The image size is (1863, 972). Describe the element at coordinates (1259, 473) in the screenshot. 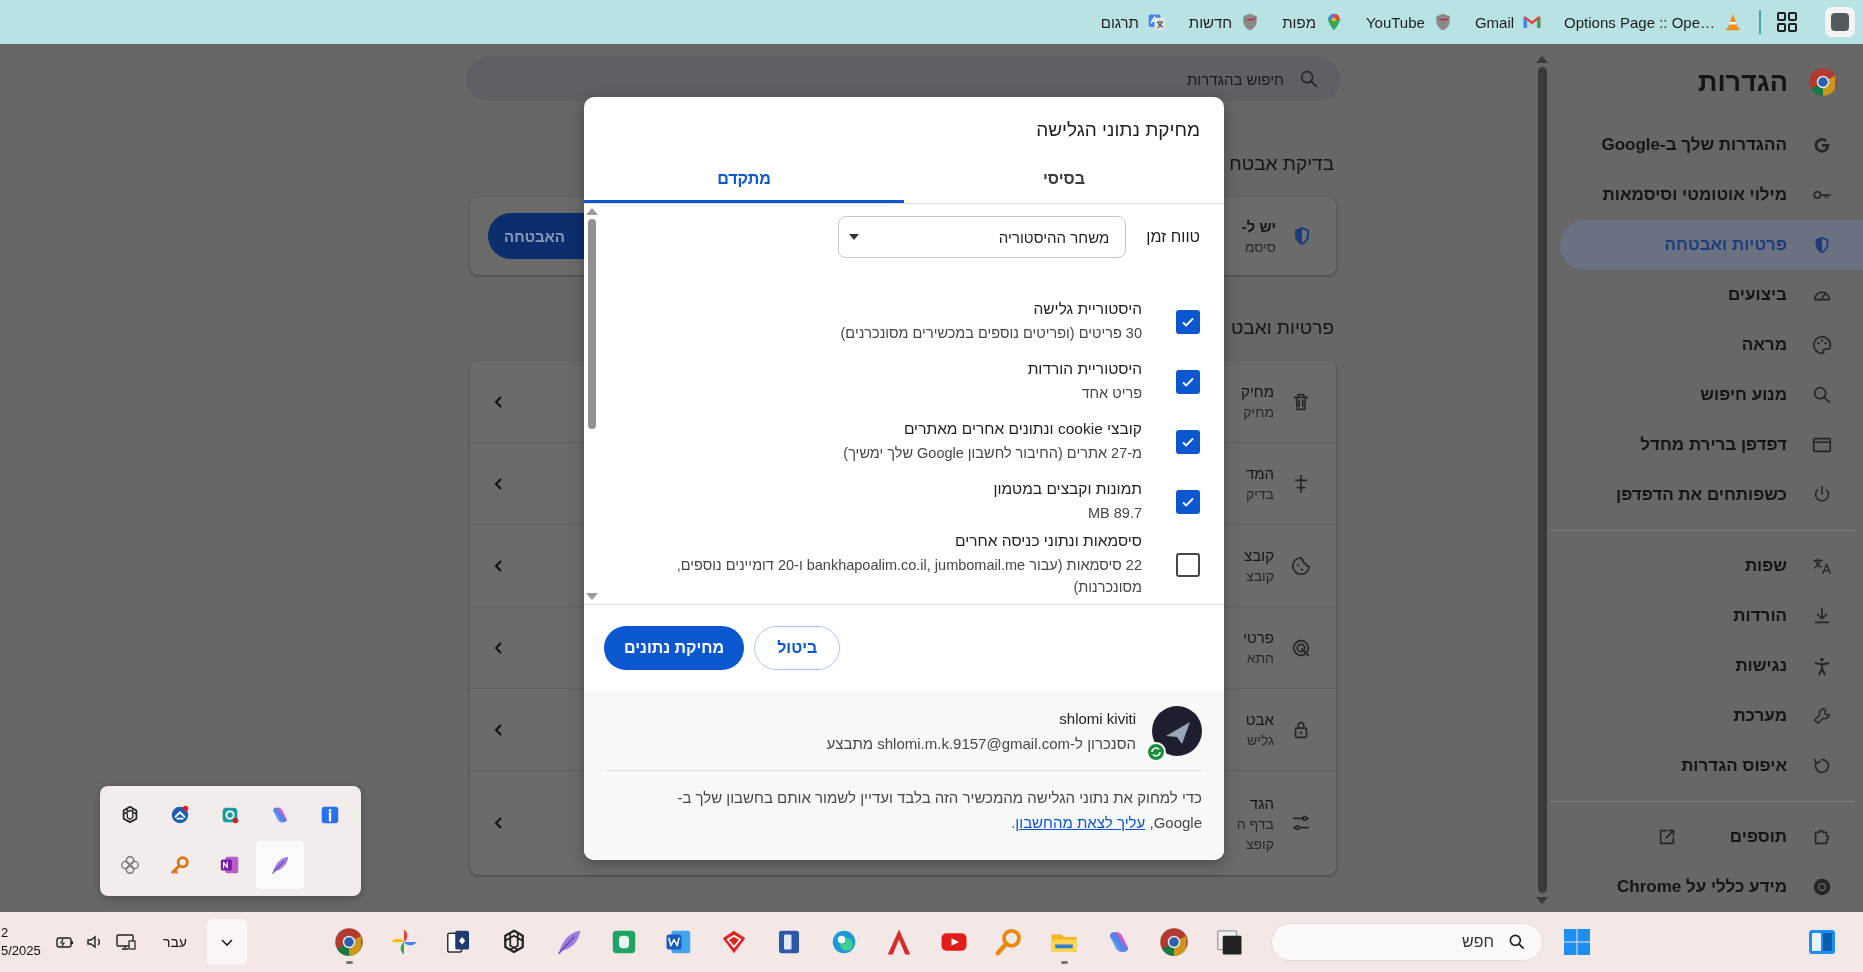

I see `row-title: המד` at that location.